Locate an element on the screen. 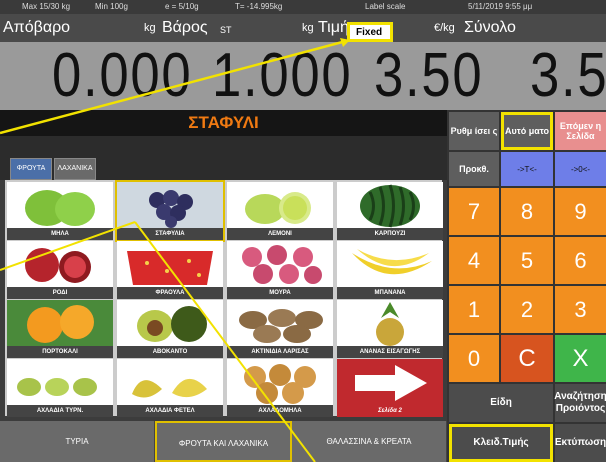  product-name: ΜΟΥΡΑ is located at coordinates (280, 293).